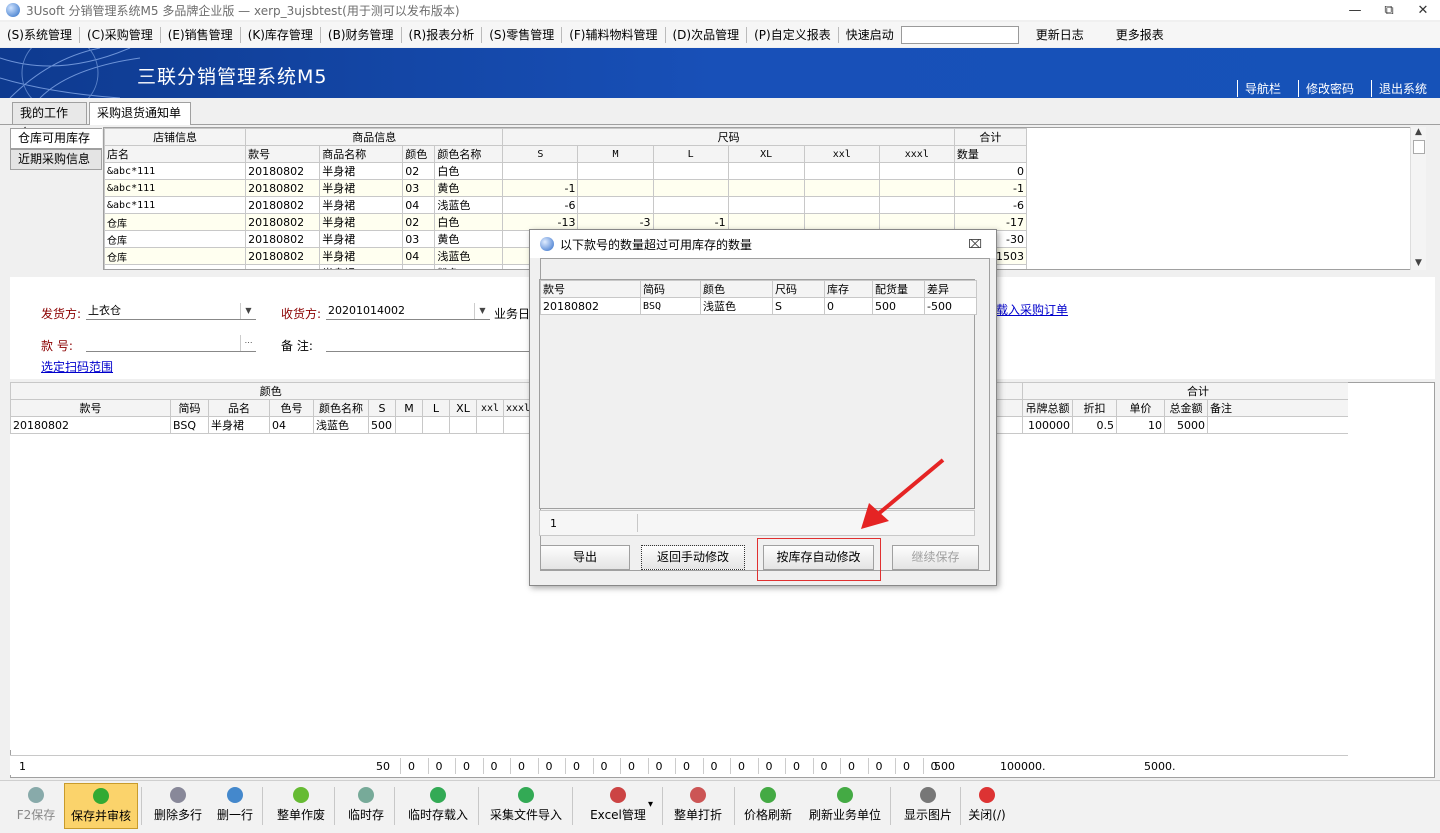  What do you see at coordinates (1418, 198) in the screenshot?
I see `vertical-scrollbar: ▲ ▼` at bounding box center [1418, 198].